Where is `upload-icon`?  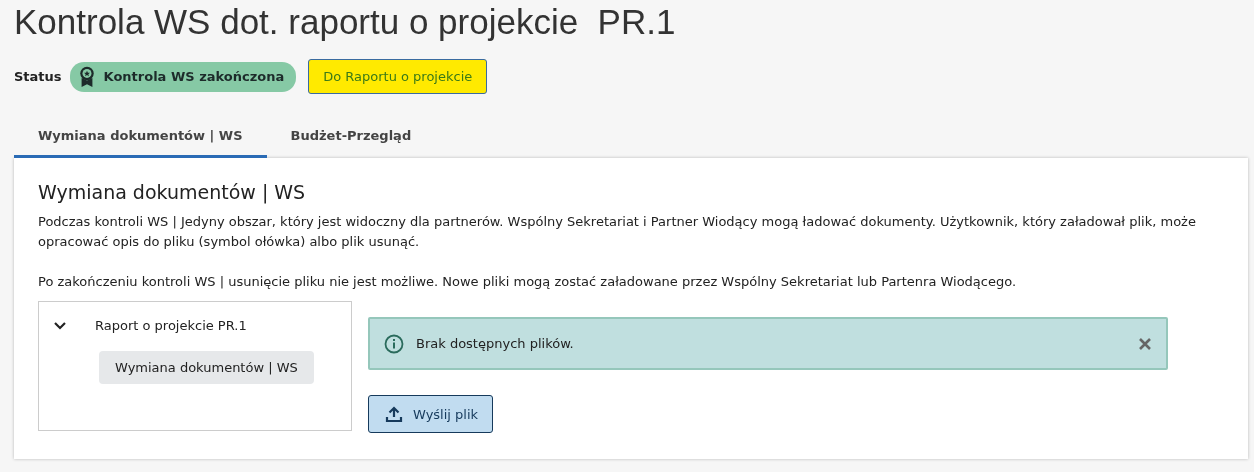
upload-icon is located at coordinates (394, 414).